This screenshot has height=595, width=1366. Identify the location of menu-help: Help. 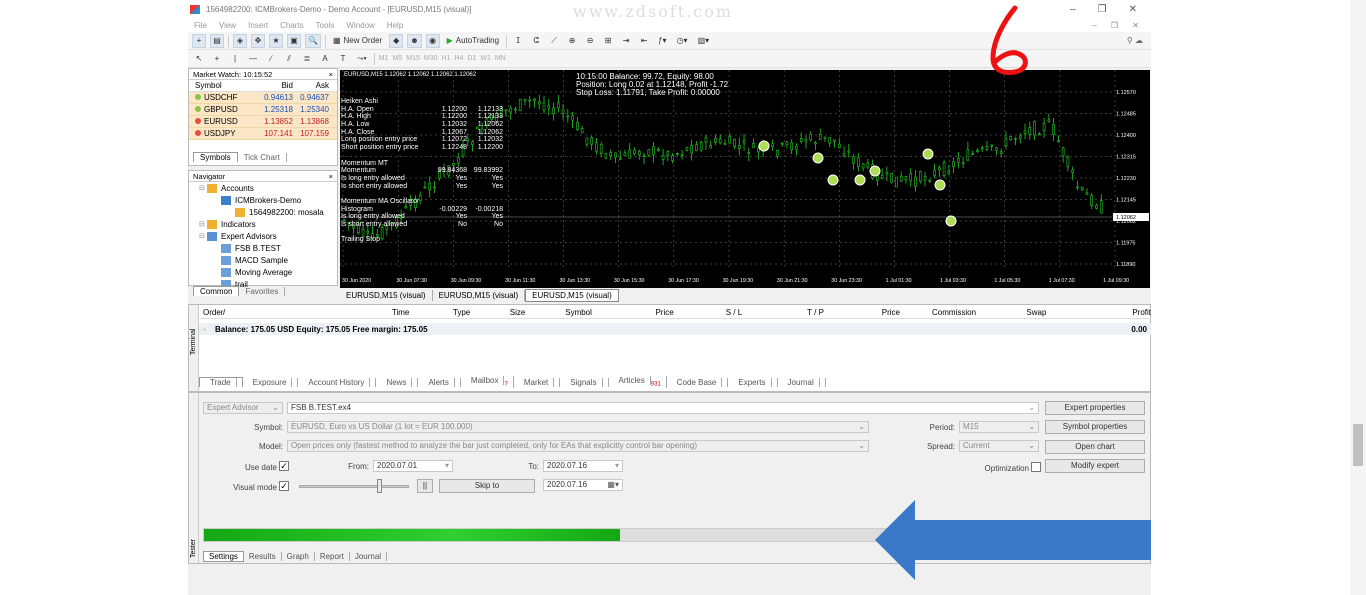
(395, 25).